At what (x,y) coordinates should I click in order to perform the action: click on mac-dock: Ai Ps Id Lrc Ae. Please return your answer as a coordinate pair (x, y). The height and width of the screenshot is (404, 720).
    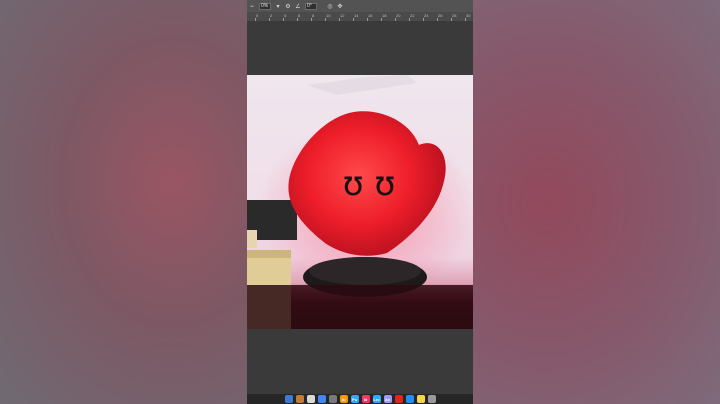
    Looking at the image, I should click on (360, 399).